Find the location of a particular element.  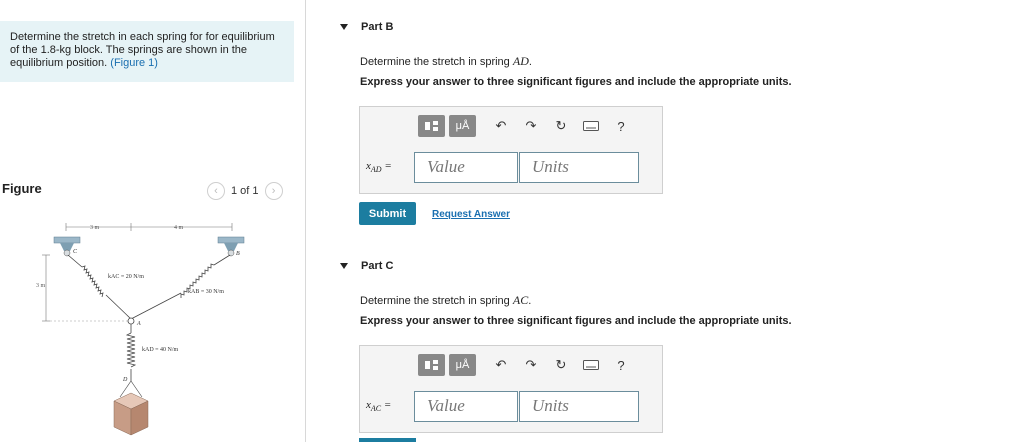

support-b is located at coordinates (231, 246).